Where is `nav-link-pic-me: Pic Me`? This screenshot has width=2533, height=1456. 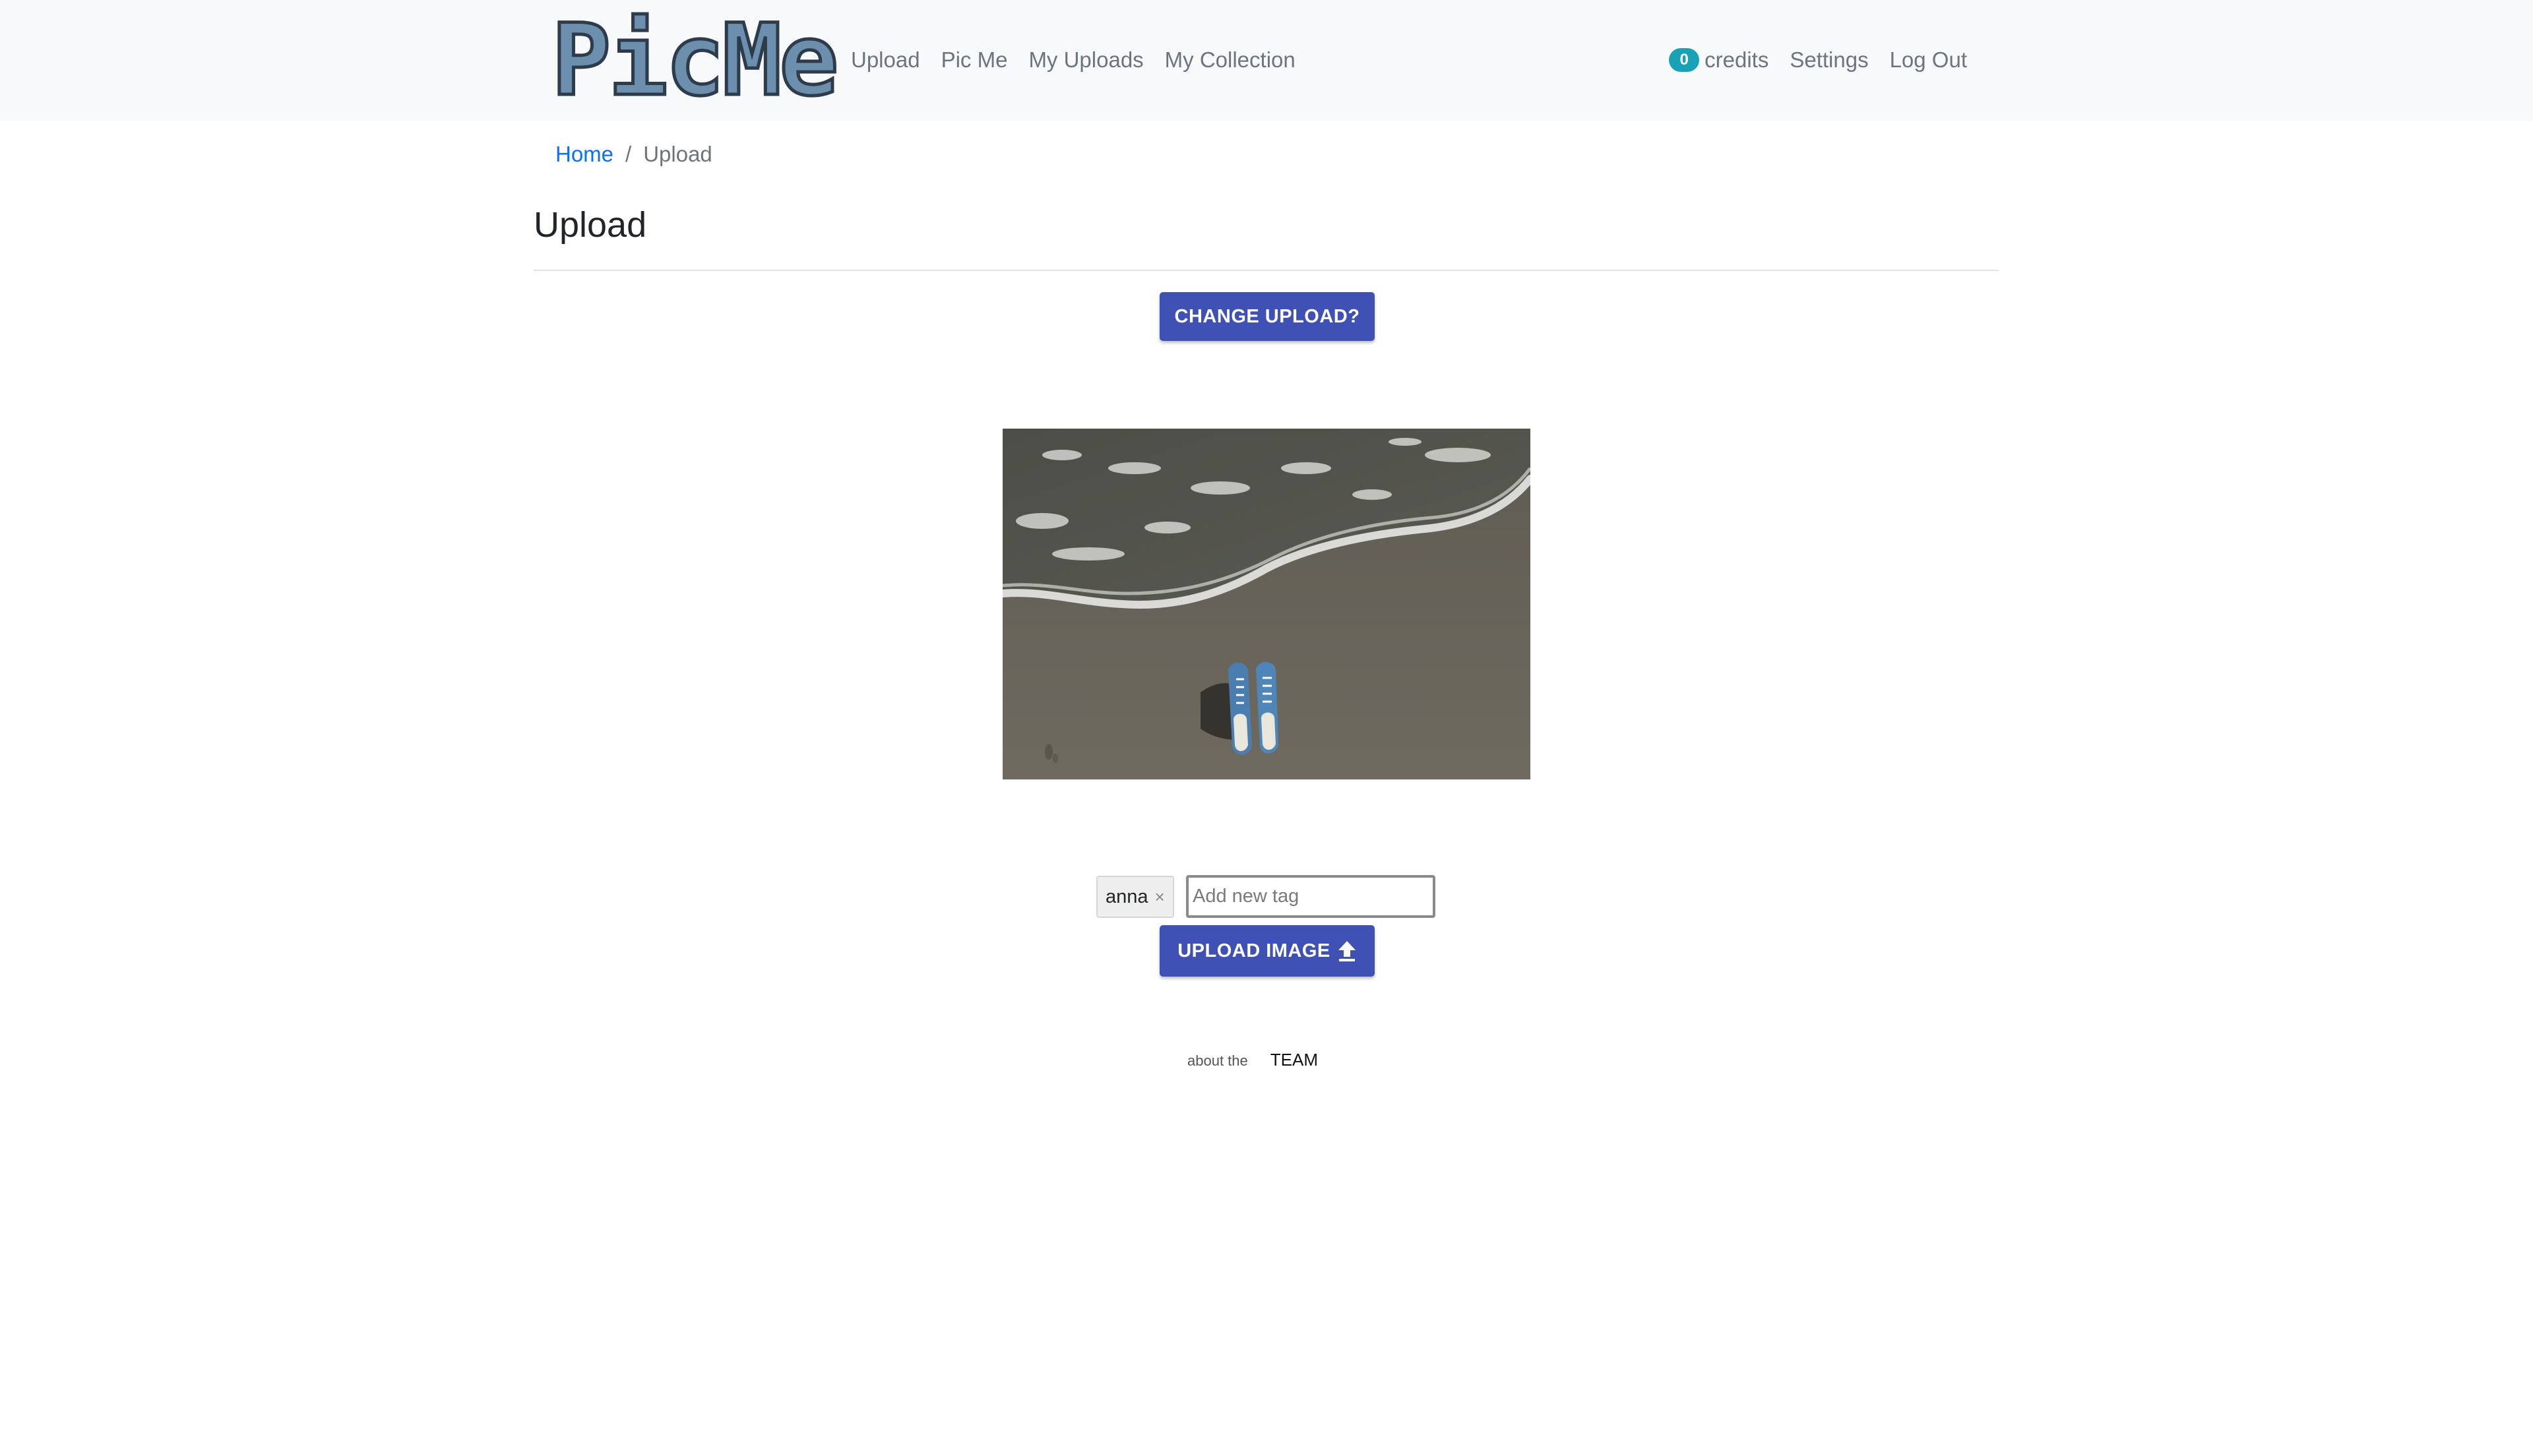
nav-link-pic-me: Pic Me is located at coordinates (974, 60).